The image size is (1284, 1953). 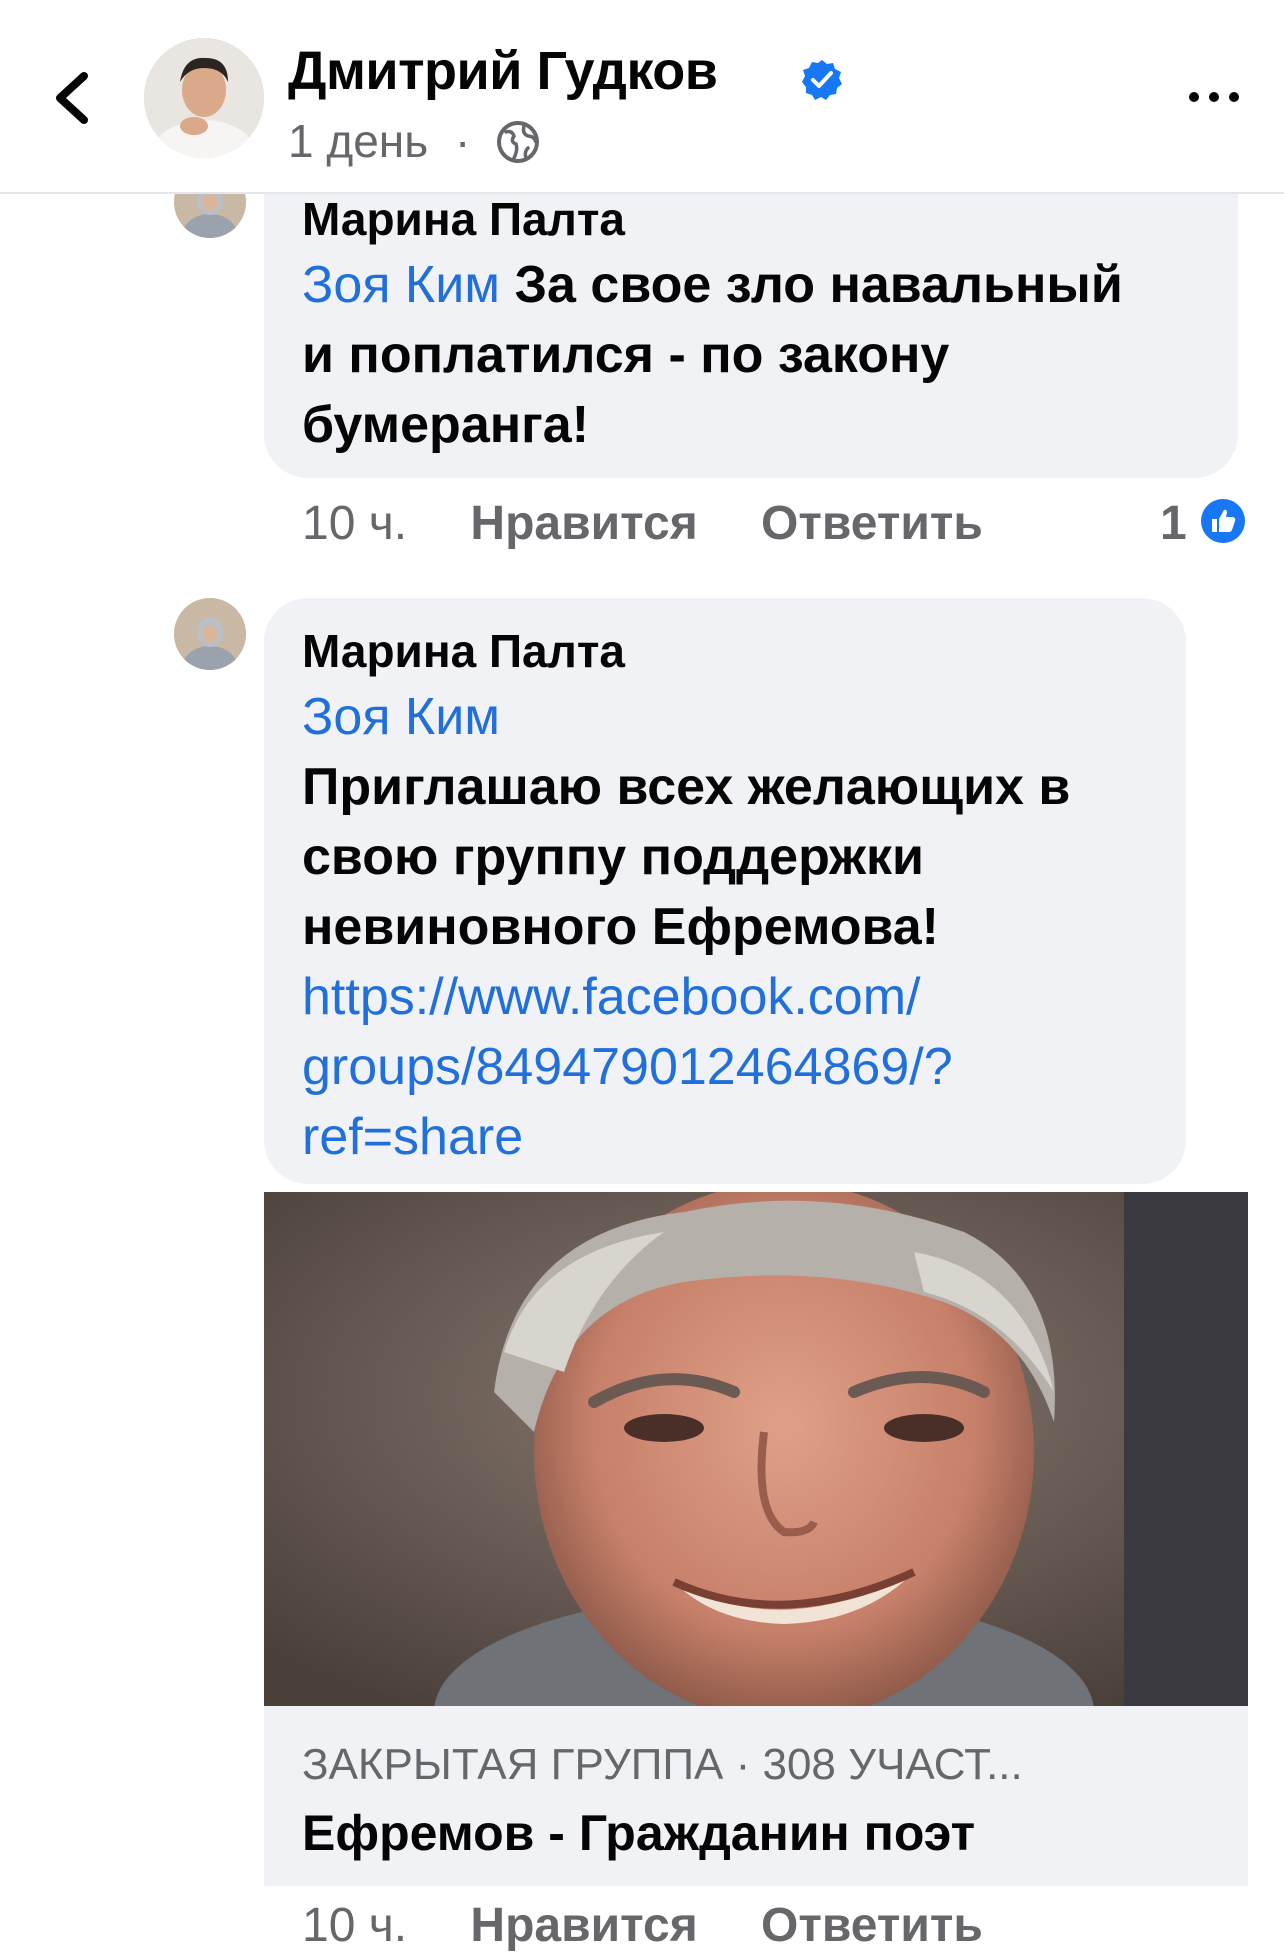 I want to click on comment-line: свою группу поддержки, so click(x=613, y=857).